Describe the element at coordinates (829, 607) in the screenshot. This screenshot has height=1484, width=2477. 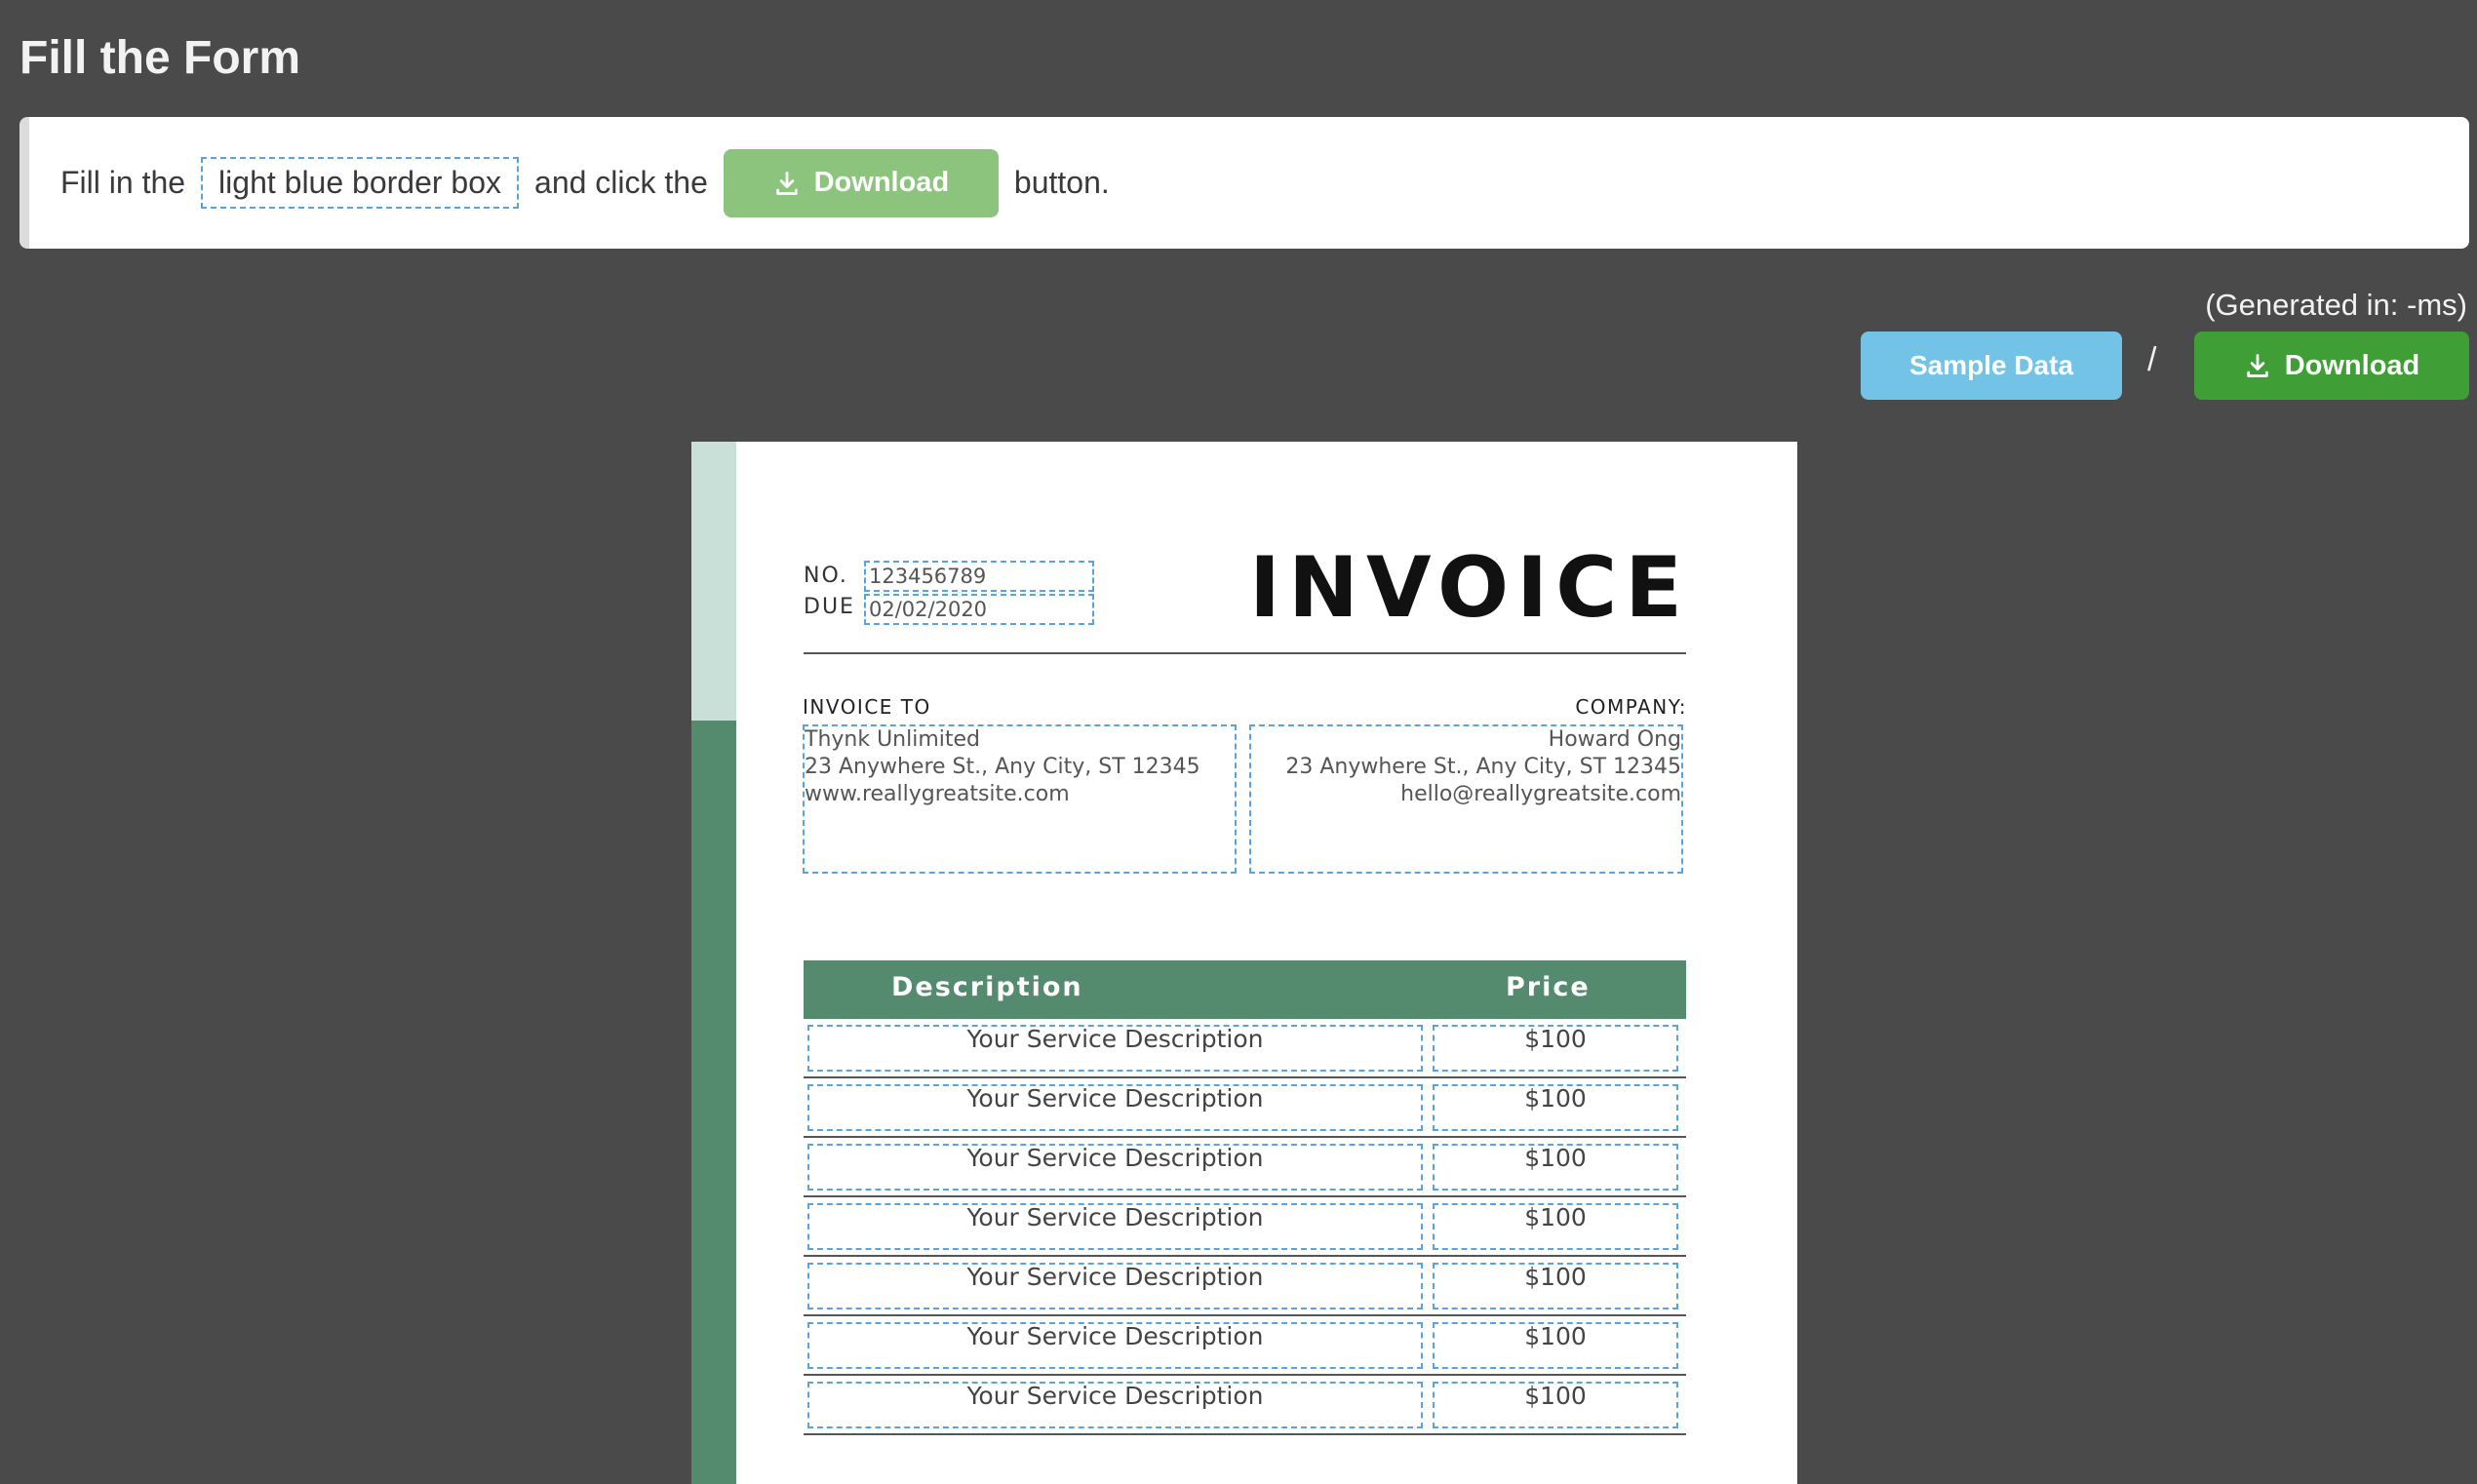
I see `invoice-due-label: DUE` at that location.